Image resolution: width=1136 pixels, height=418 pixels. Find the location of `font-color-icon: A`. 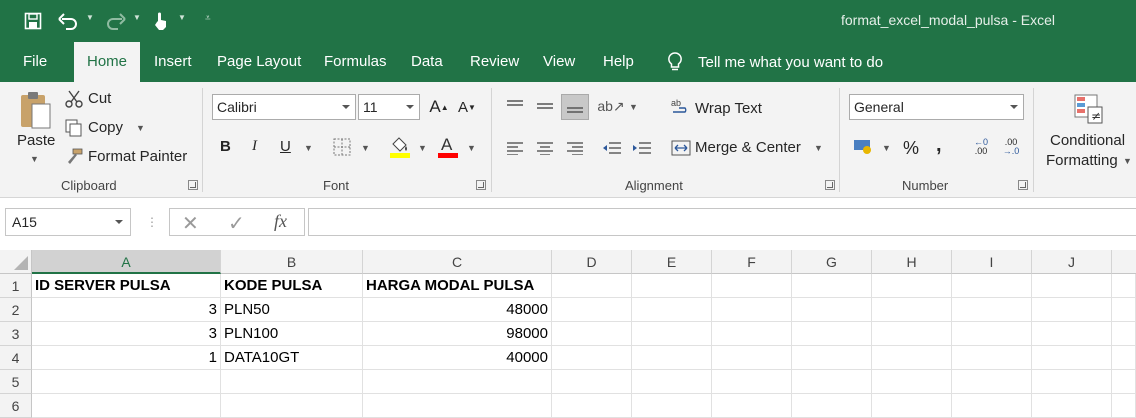

font-color-icon: A is located at coordinates (448, 146).